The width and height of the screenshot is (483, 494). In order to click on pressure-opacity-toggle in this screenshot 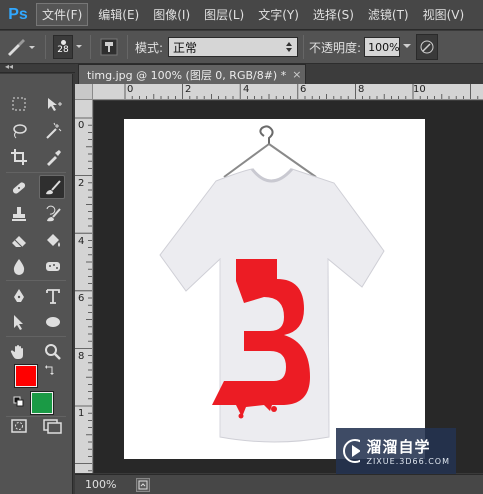, I will do `click(427, 47)`.